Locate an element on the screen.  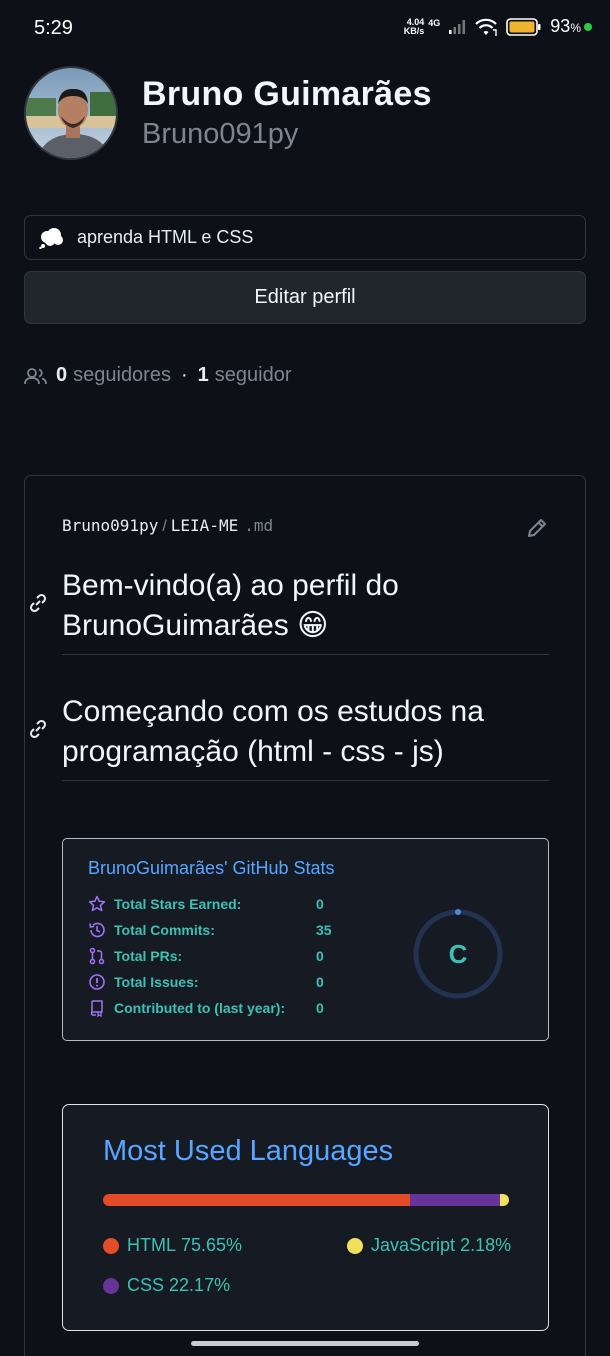
edit-readme-pencil-icon is located at coordinates (537, 530).